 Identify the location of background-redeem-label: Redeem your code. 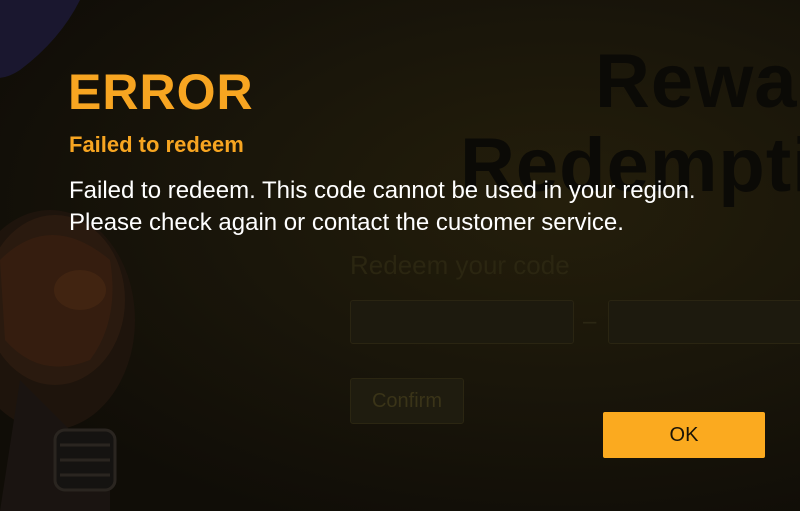
(460, 265).